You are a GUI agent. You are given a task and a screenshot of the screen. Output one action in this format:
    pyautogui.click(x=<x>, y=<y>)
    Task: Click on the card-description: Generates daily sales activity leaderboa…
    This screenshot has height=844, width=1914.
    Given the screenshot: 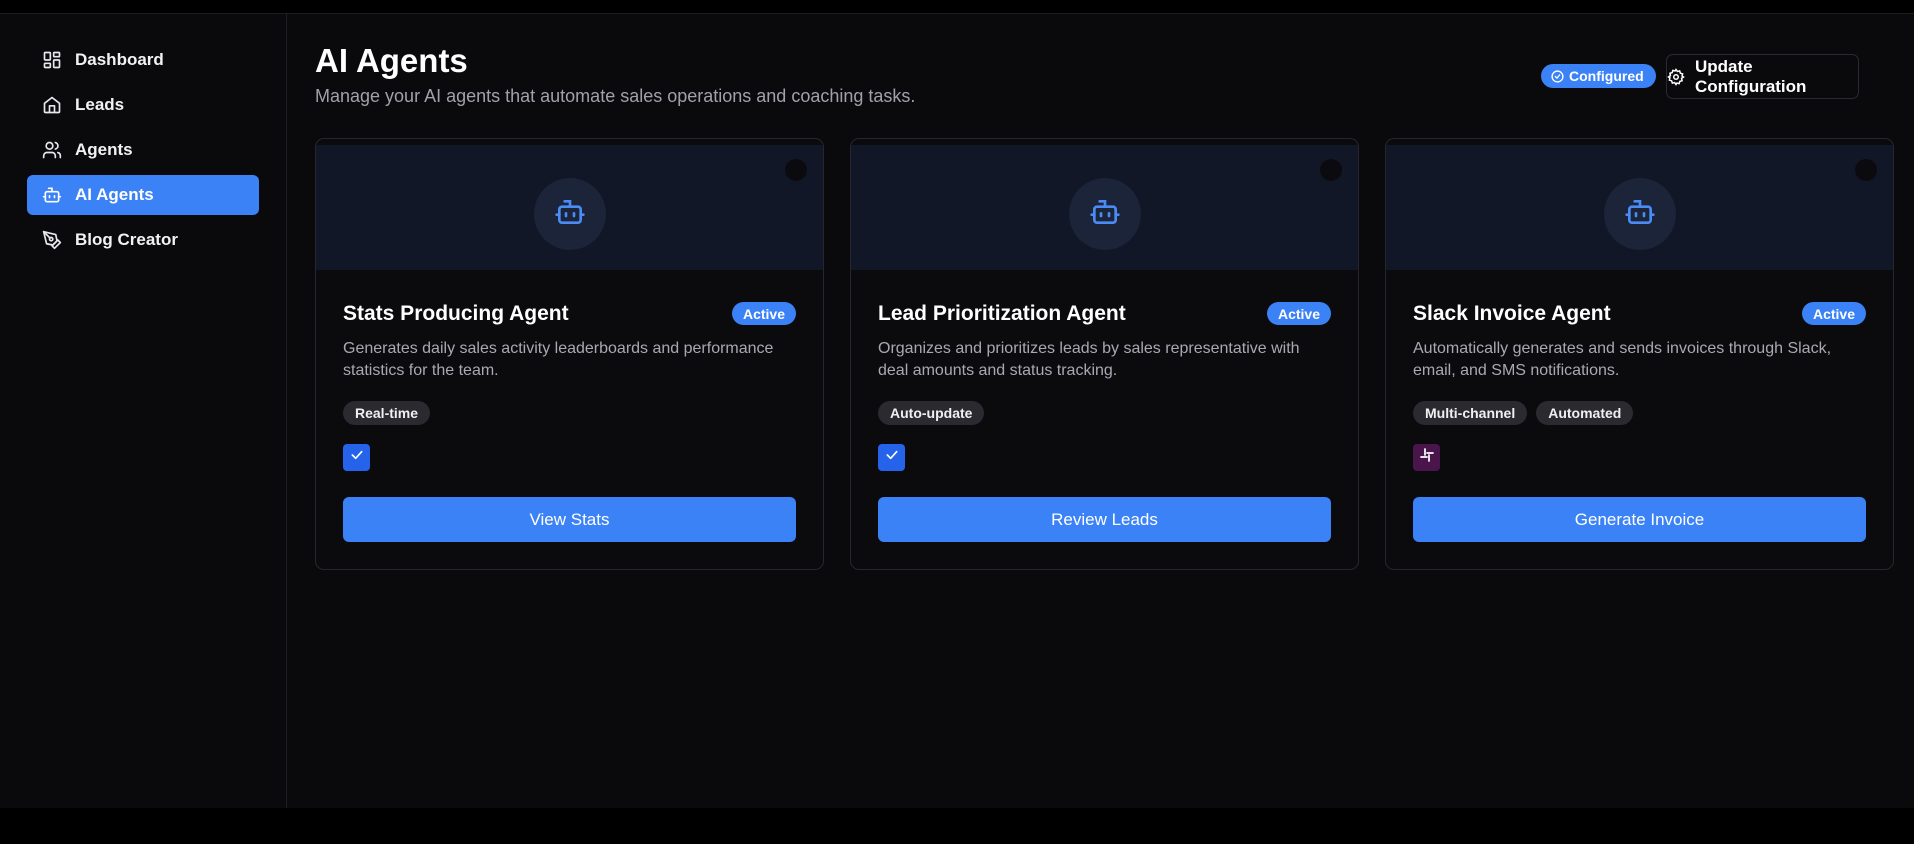 What is the action you would take?
    pyautogui.click(x=558, y=359)
    